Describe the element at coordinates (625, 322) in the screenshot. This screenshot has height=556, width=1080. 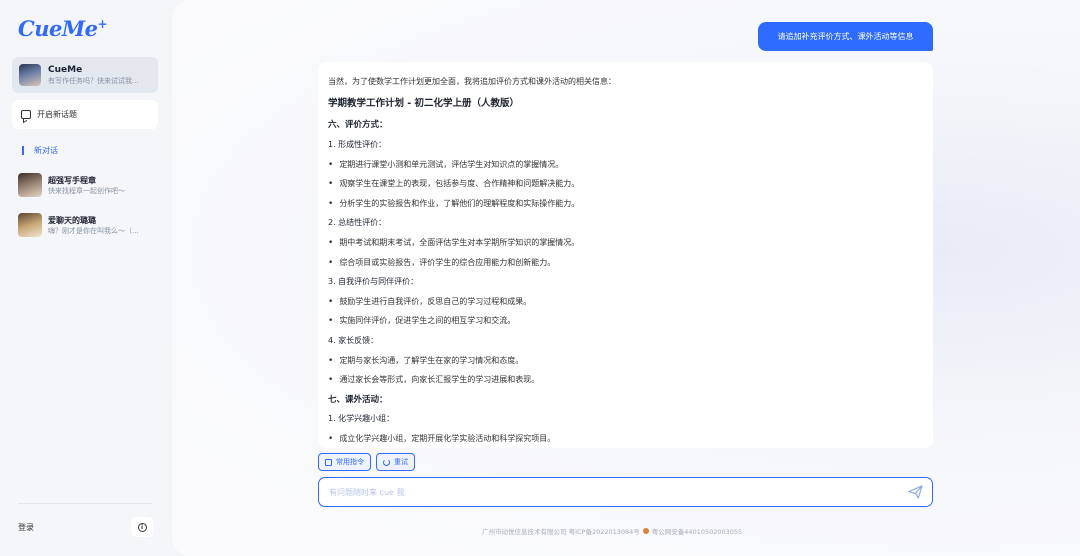
I see `answer-bullet: 实施同伴评价，促进学生之间的相互学习和交流。` at that location.